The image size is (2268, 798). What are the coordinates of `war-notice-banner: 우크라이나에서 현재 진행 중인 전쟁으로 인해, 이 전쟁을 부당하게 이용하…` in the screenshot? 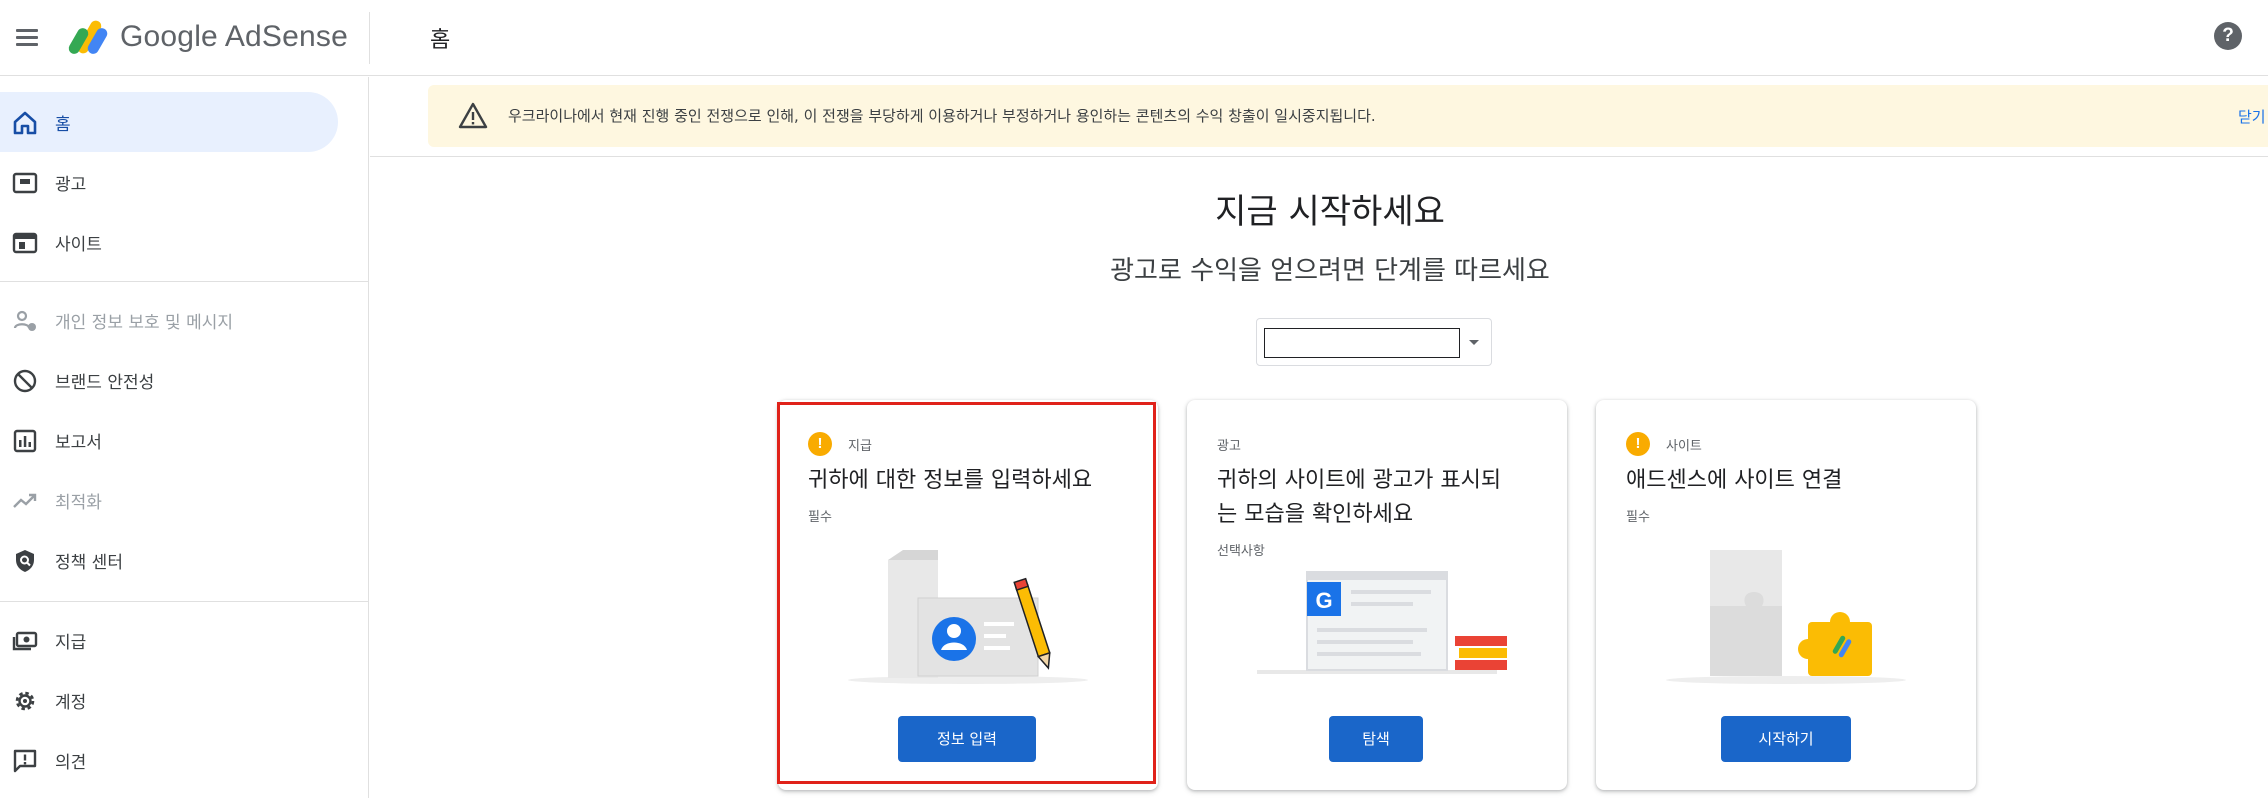 It's located at (1348, 116).